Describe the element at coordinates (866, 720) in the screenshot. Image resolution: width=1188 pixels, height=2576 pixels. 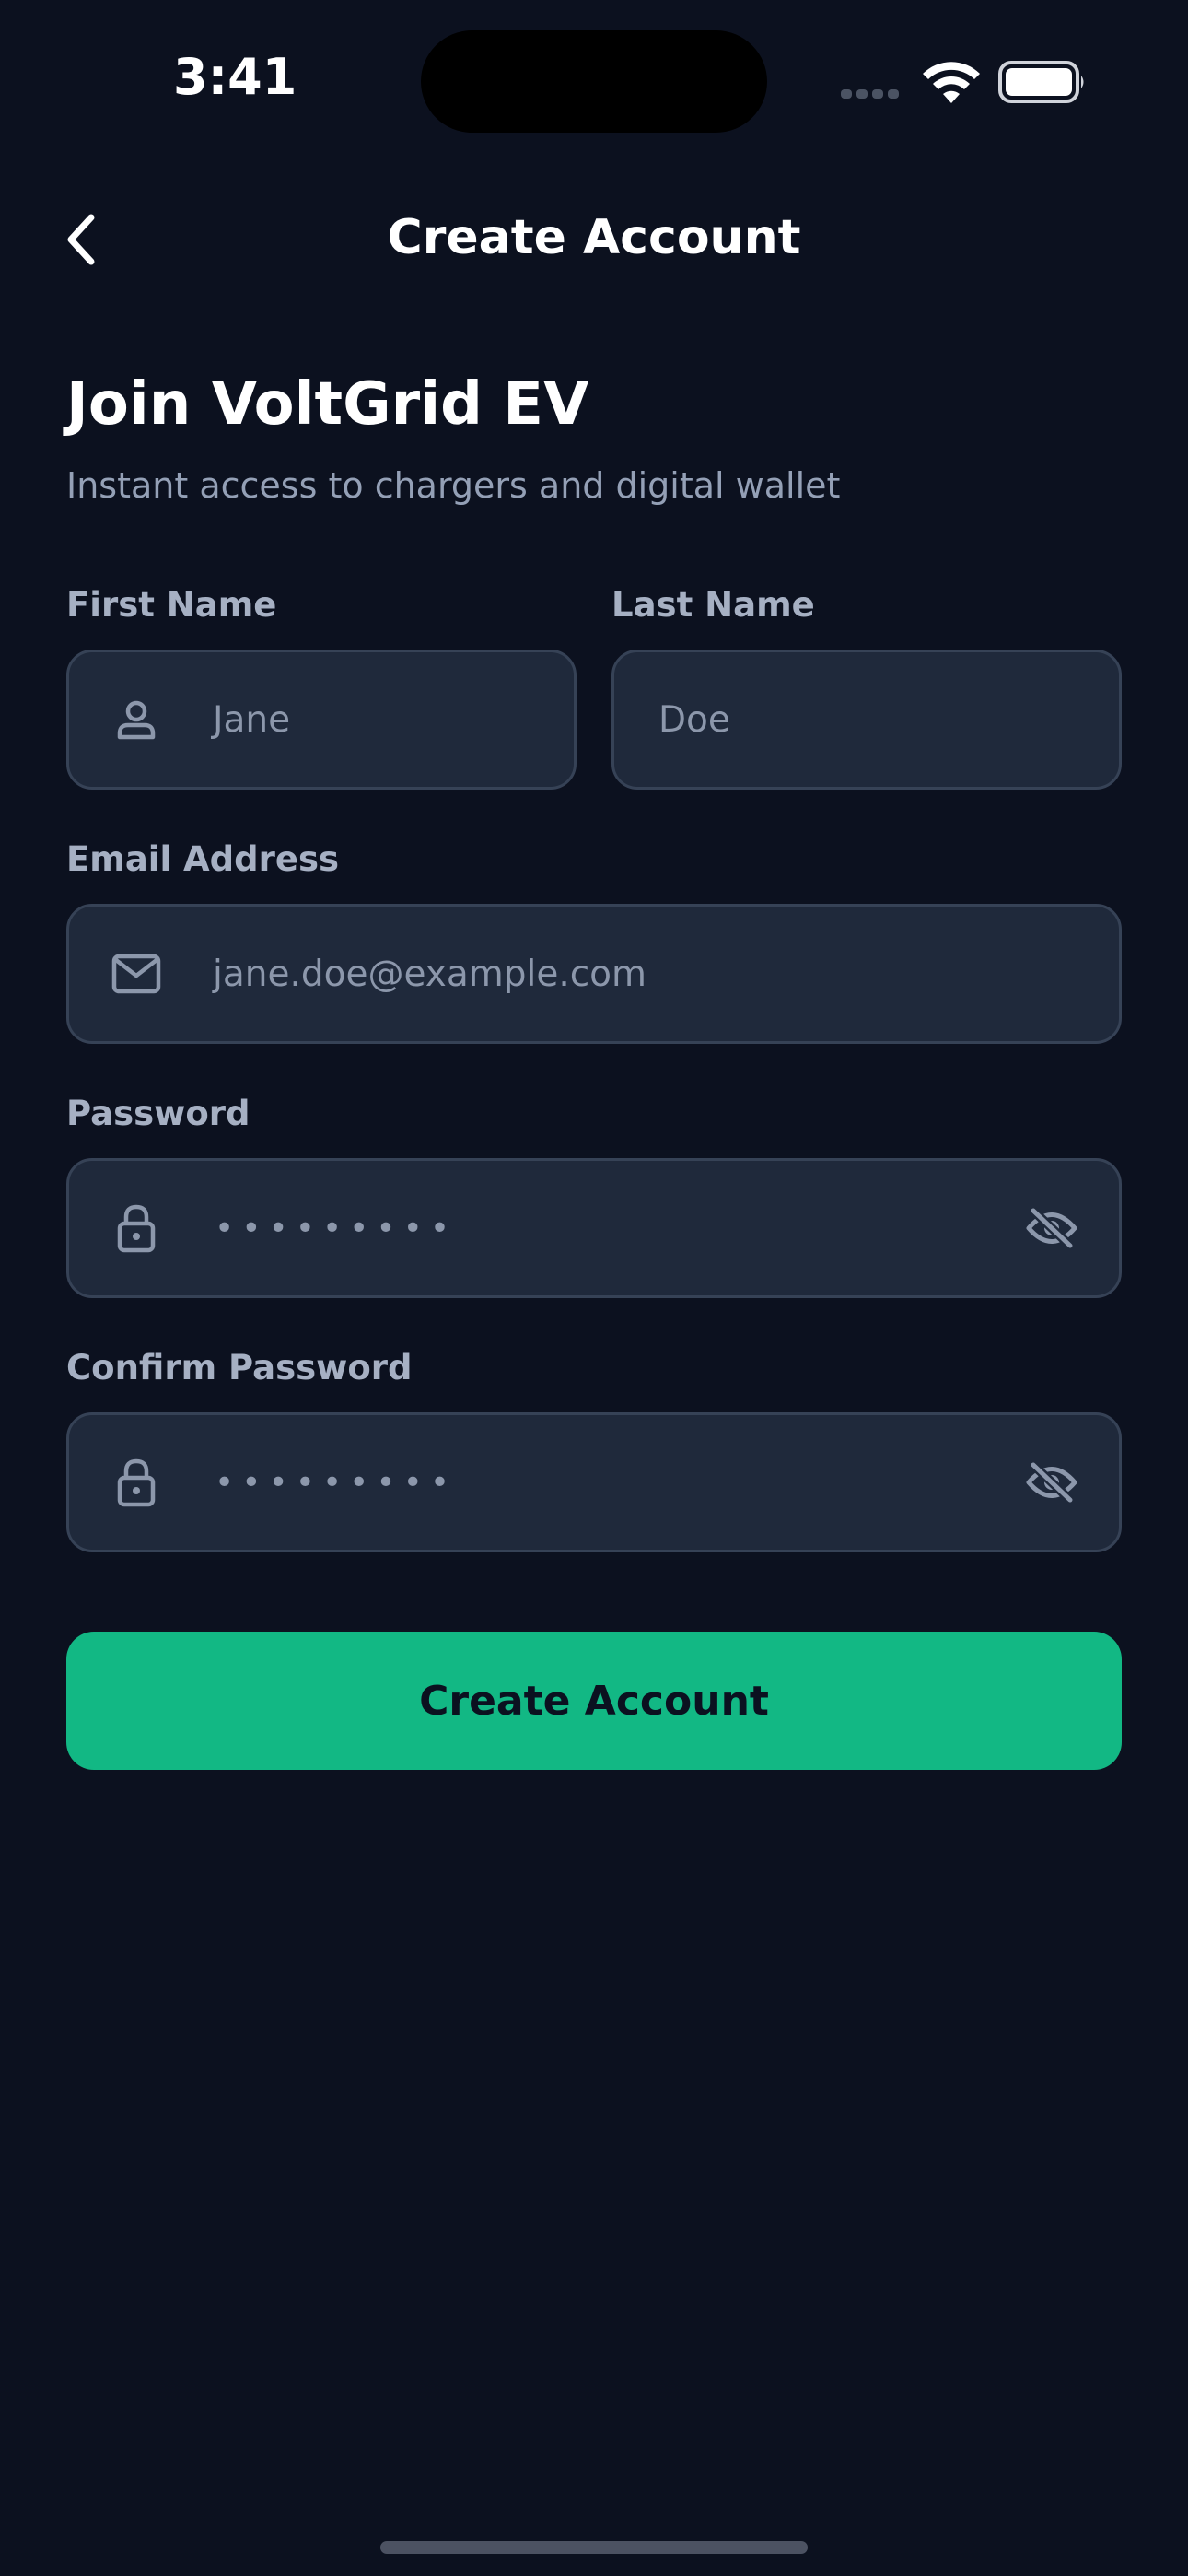
I see `last-name-field: Doe` at that location.